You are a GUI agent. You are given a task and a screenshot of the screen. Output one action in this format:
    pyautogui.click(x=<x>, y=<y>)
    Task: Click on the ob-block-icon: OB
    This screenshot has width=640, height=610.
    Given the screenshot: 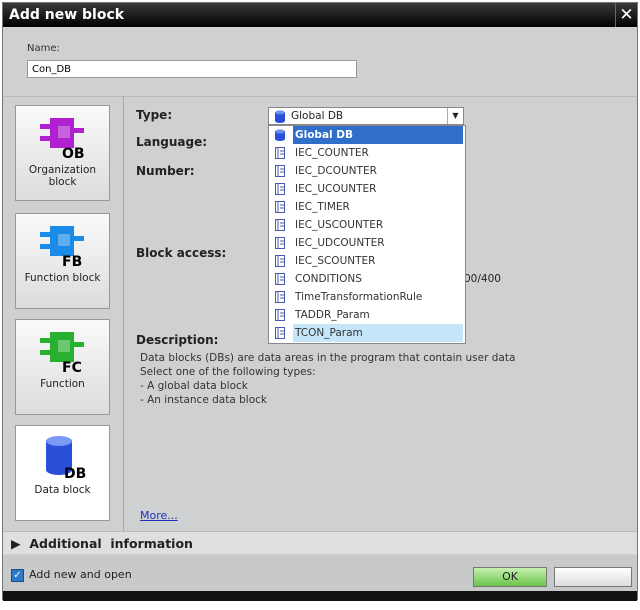 What is the action you would take?
    pyautogui.click(x=62, y=139)
    